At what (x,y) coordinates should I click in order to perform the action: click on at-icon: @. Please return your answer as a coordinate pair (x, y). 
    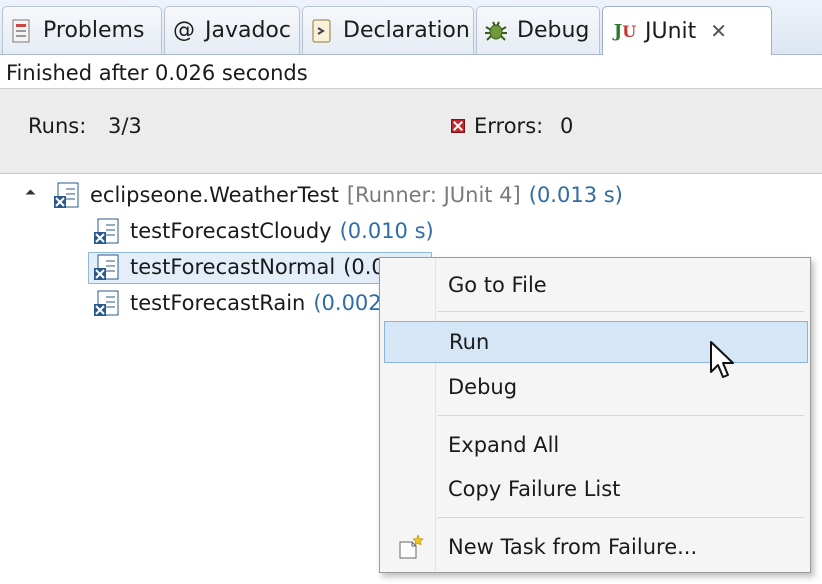
    Looking at the image, I should click on (184, 30).